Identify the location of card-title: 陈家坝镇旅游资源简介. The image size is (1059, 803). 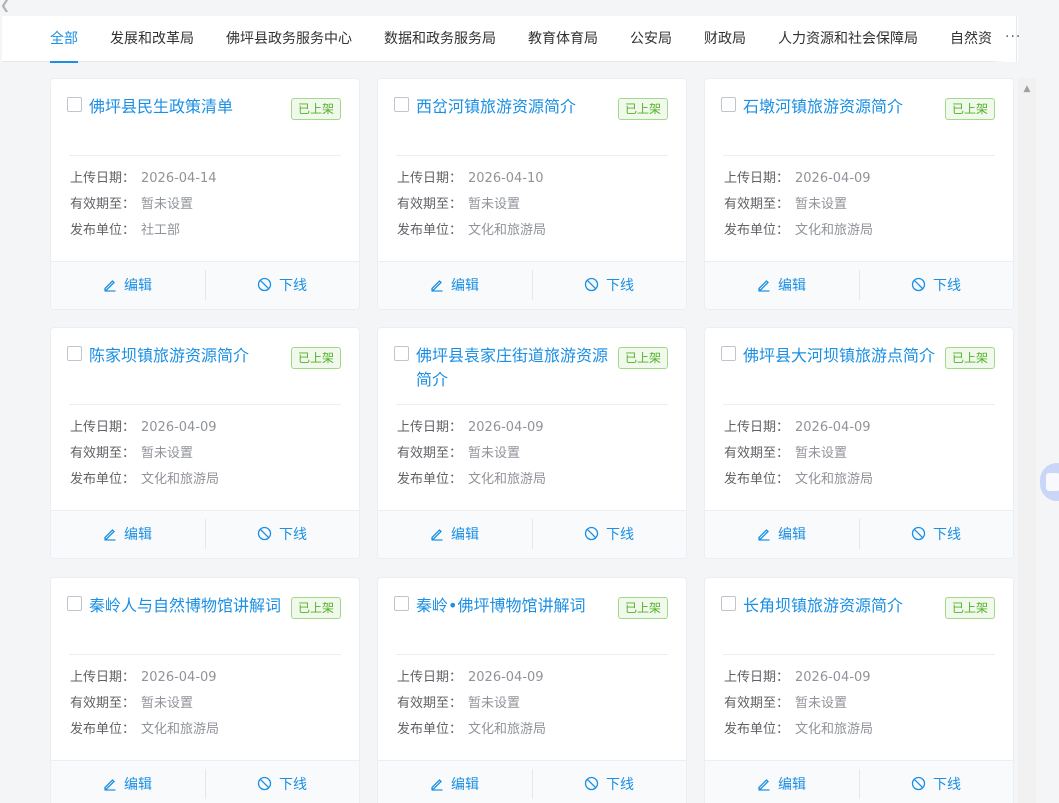
(189, 356).